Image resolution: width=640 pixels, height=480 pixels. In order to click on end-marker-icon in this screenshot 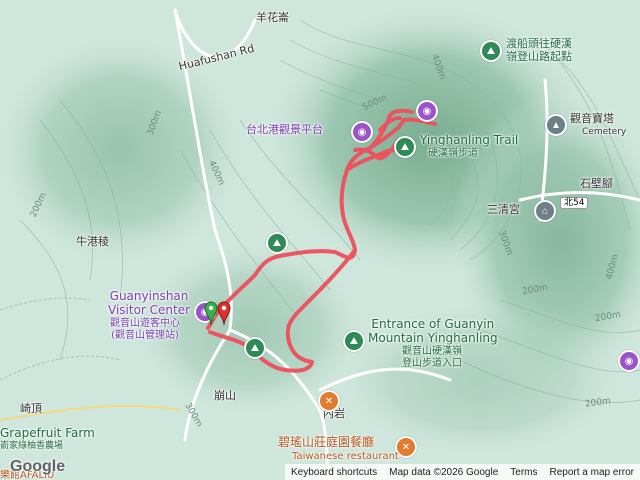, I will do `click(224, 313)`.